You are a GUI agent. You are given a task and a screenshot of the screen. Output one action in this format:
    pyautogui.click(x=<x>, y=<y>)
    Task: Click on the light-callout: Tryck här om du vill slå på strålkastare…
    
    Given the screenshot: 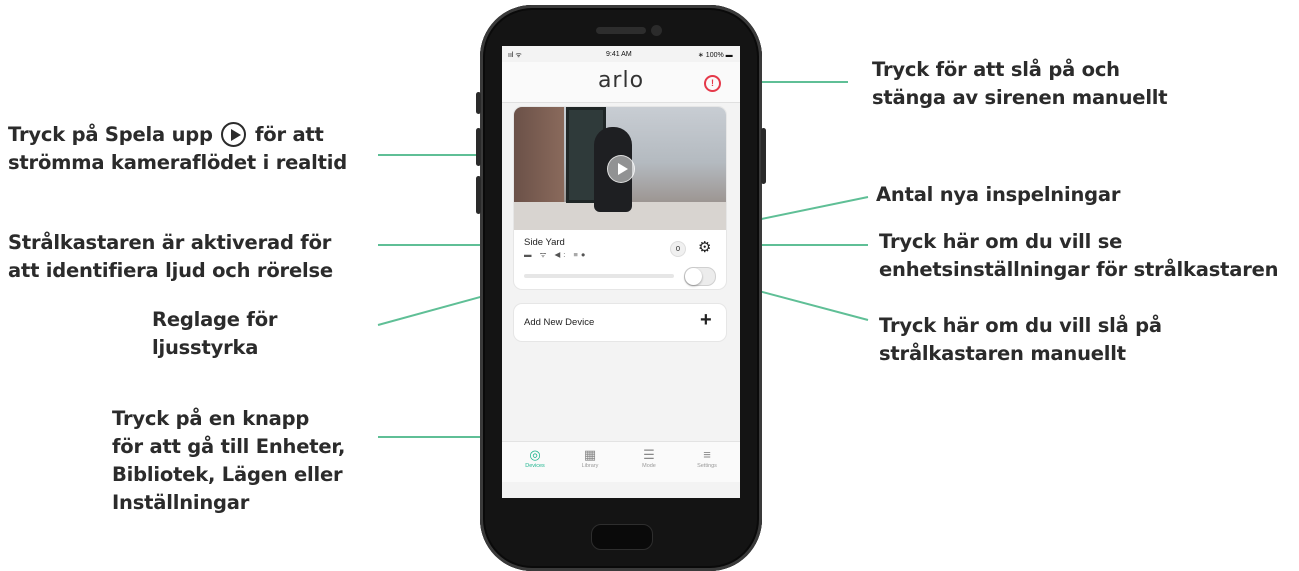 What is the action you would take?
    pyautogui.click(x=1020, y=340)
    